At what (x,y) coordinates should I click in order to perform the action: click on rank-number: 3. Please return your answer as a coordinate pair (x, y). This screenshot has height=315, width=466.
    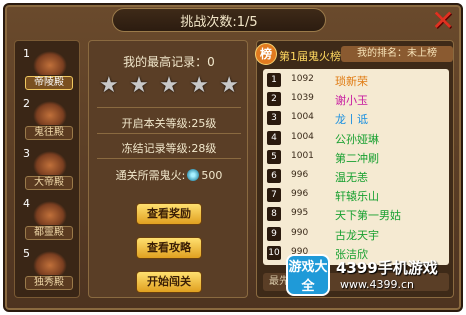
    Looking at the image, I should click on (274, 118).